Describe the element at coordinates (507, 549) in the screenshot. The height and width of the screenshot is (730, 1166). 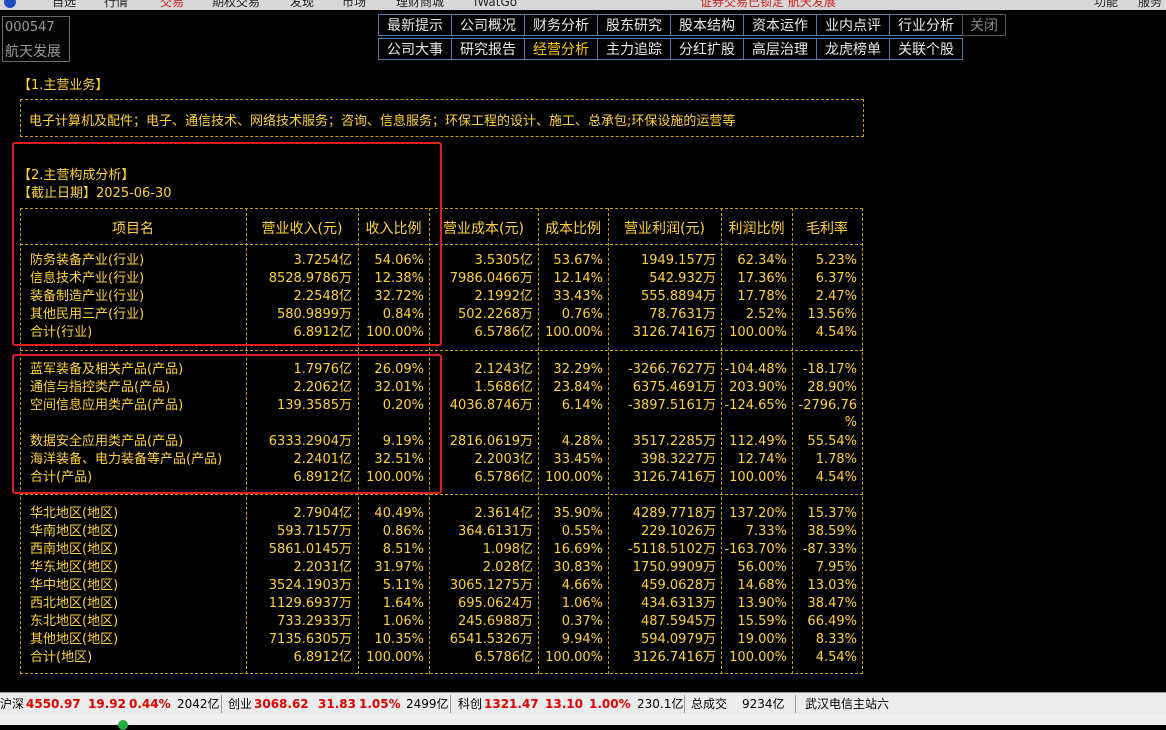
I see `table-cell: 1.098亿` at that location.